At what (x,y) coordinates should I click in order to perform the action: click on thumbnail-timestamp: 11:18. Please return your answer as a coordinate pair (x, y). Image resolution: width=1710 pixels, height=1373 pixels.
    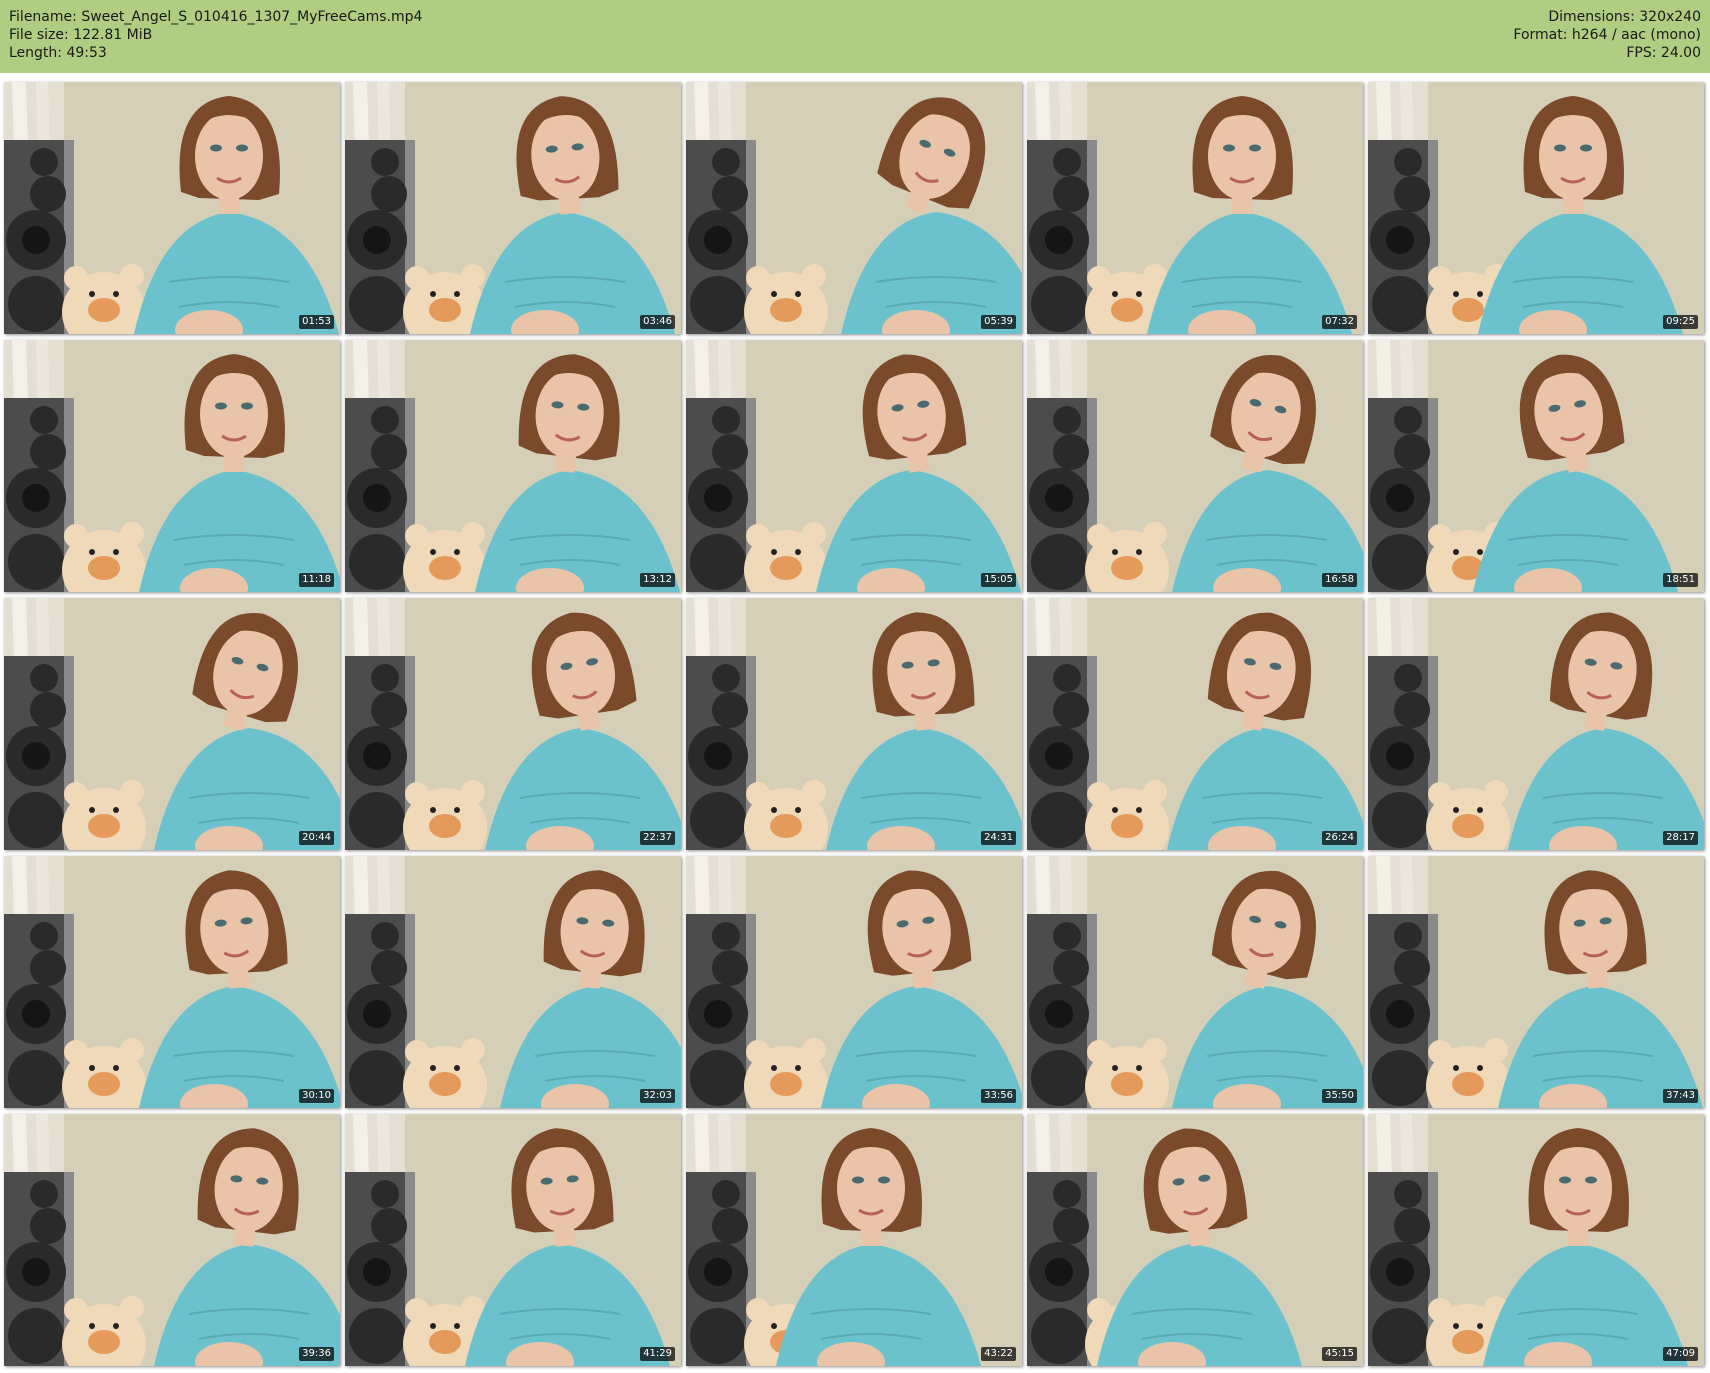
    Looking at the image, I should click on (316, 580).